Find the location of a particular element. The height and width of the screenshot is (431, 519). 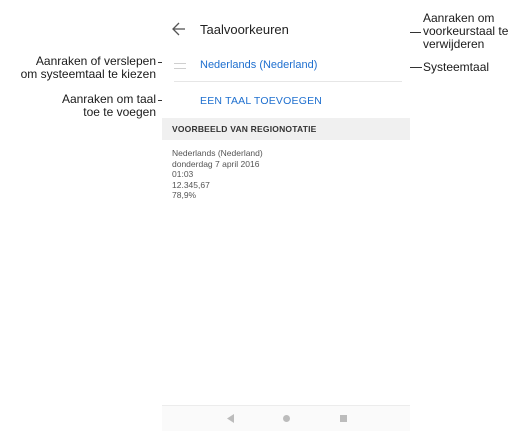

drag-handle-icon is located at coordinates (180, 66).